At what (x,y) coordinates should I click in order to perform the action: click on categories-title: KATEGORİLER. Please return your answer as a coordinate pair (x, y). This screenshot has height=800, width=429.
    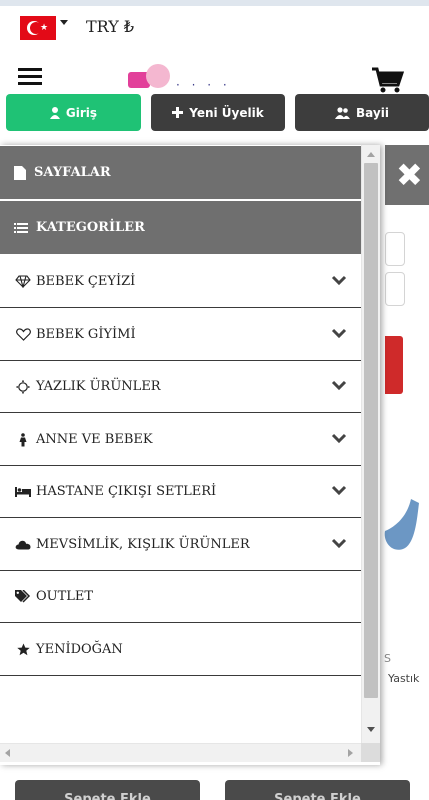
    Looking at the image, I should click on (90, 227).